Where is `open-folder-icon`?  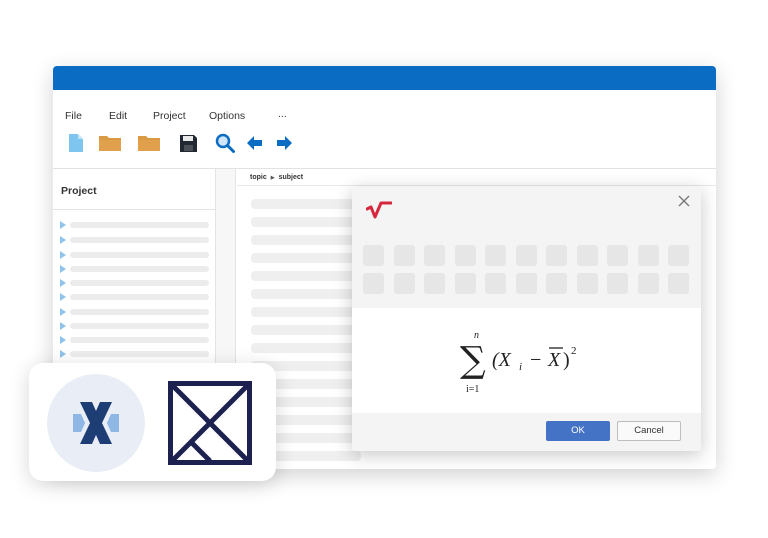
open-folder-icon is located at coordinates (110, 143).